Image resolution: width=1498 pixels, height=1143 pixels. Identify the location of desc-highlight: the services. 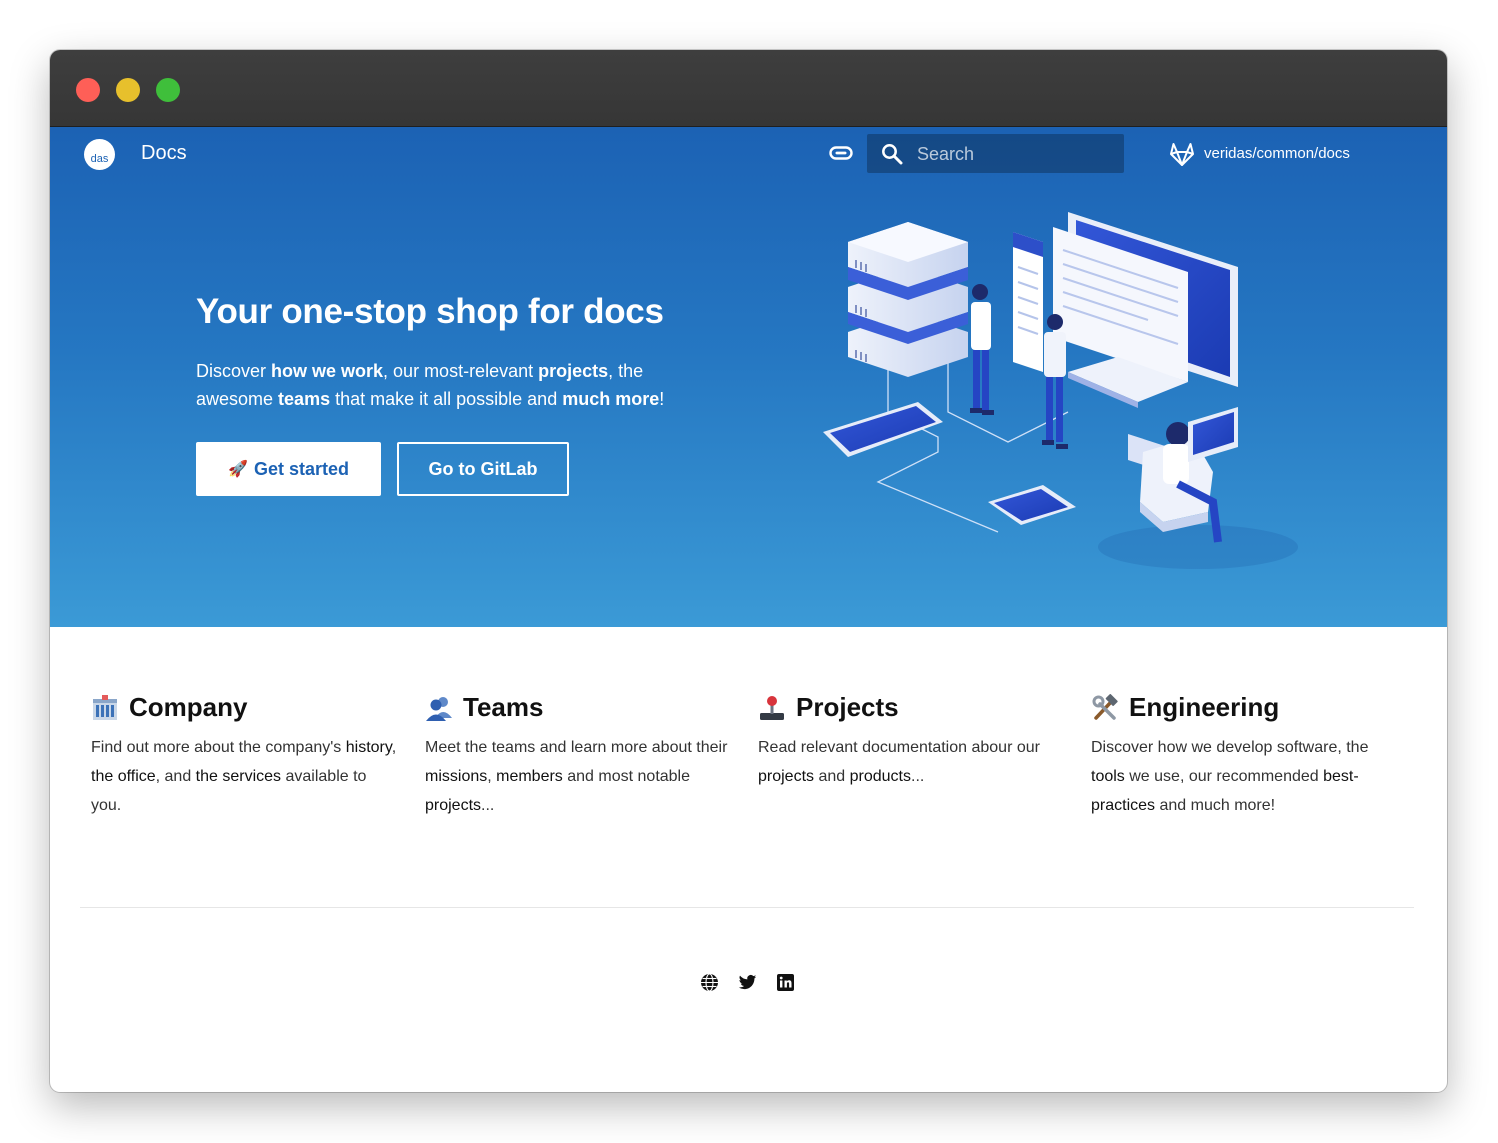
(238, 776).